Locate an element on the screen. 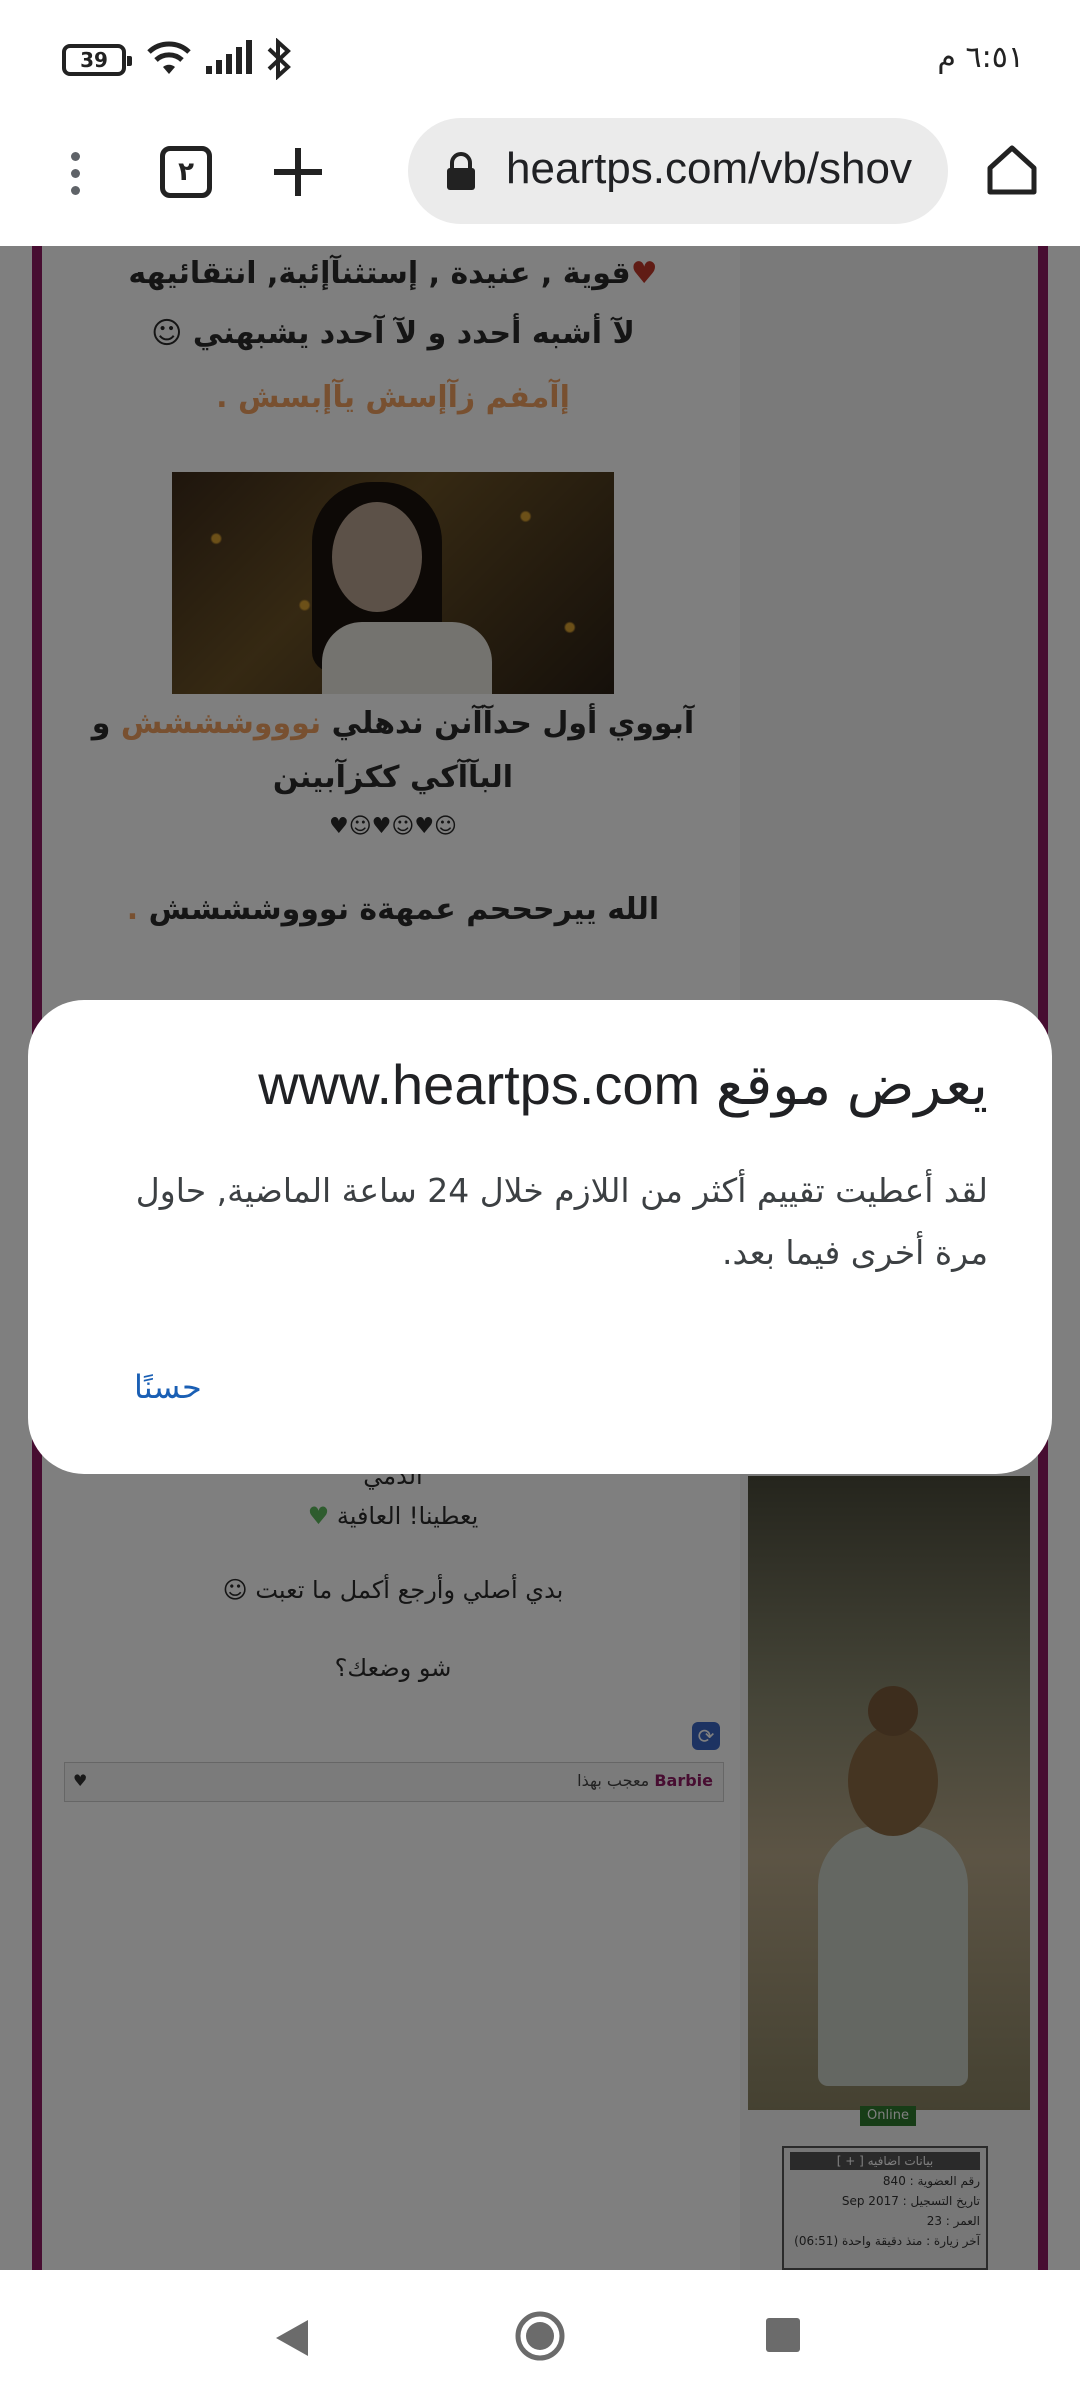 Image resolution: width=1080 pixels, height=2400 pixels. dialog-title: يعرض موقع www.heartps.com is located at coordinates (623, 1084).